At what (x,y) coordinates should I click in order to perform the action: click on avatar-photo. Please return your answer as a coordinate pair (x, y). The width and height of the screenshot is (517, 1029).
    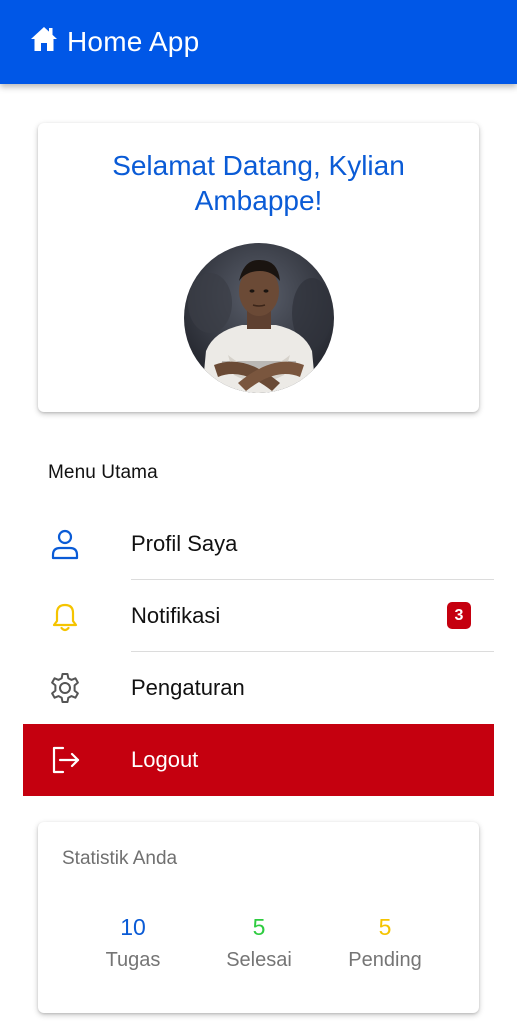
    Looking at the image, I should click on (259, 318).